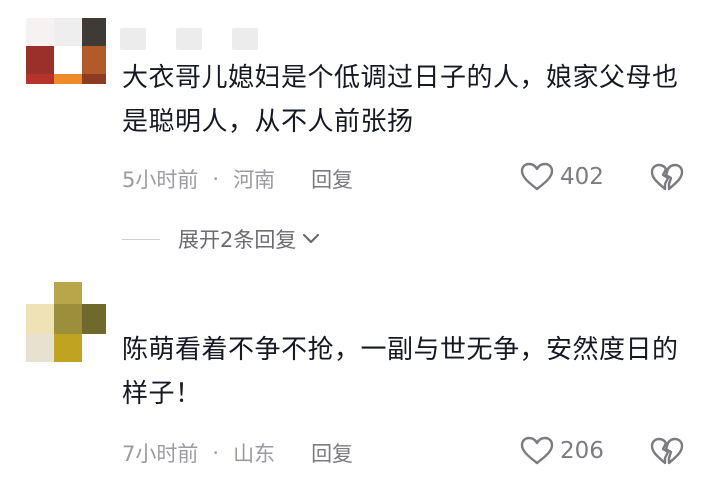 Image resolution: width=720 pixels, height=480 pixels. What do you see at coordinates (400, 100) in the screenshot?
I see `comment-text: 大衣哥儿媳妇是个低调过日子的人，娘家父母也是聪明人，从不人前张扬` at bounding box center [400, 100].